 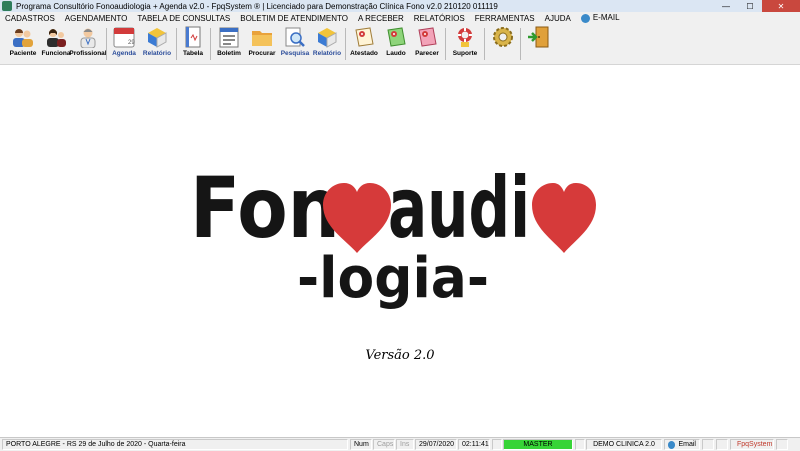 What do you see at coordinates (396, 37) in the screenshot?
I see `report-green-icon` at bounding box center [396, 37].